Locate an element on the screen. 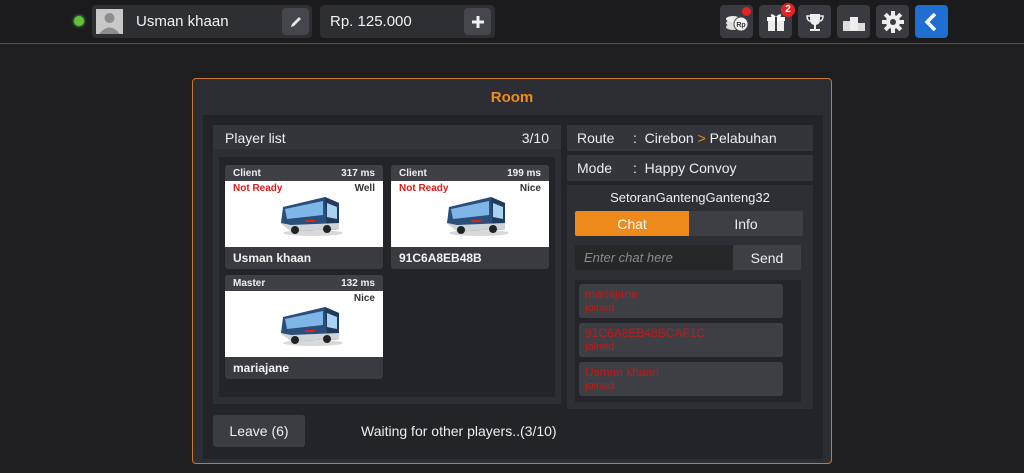  player-card: Client 199 ms Not Ready Nice 91C6A8EB48B is located at coordinates (470, 217).